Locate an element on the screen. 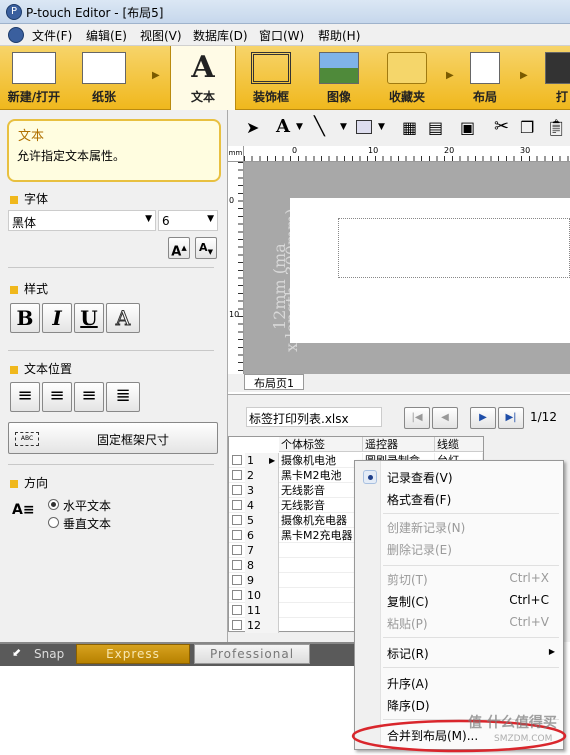 The image size is (570, 755). menu-file: 文件(F) is located at coordinates (52, 35).